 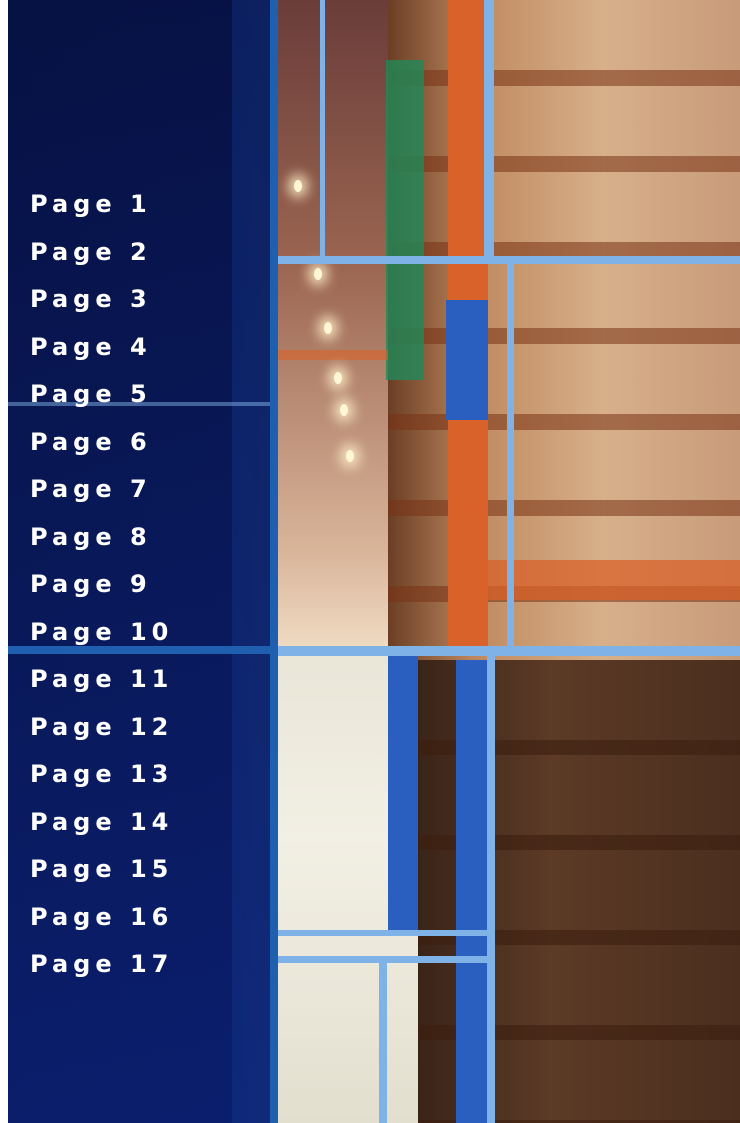 What do you see at coordinates (101, 258) in the screenshot?
I see `page-link-2: Page 2` at bounding box center [101, 258].